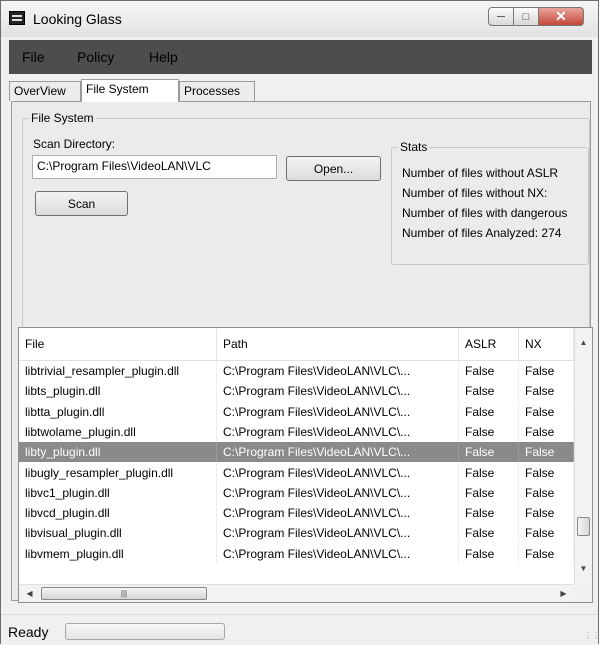  Describe the element at coordinates (480, 173) in the screenshot. I see `stats-no-aslr: Number of files without ASLR` at that location.